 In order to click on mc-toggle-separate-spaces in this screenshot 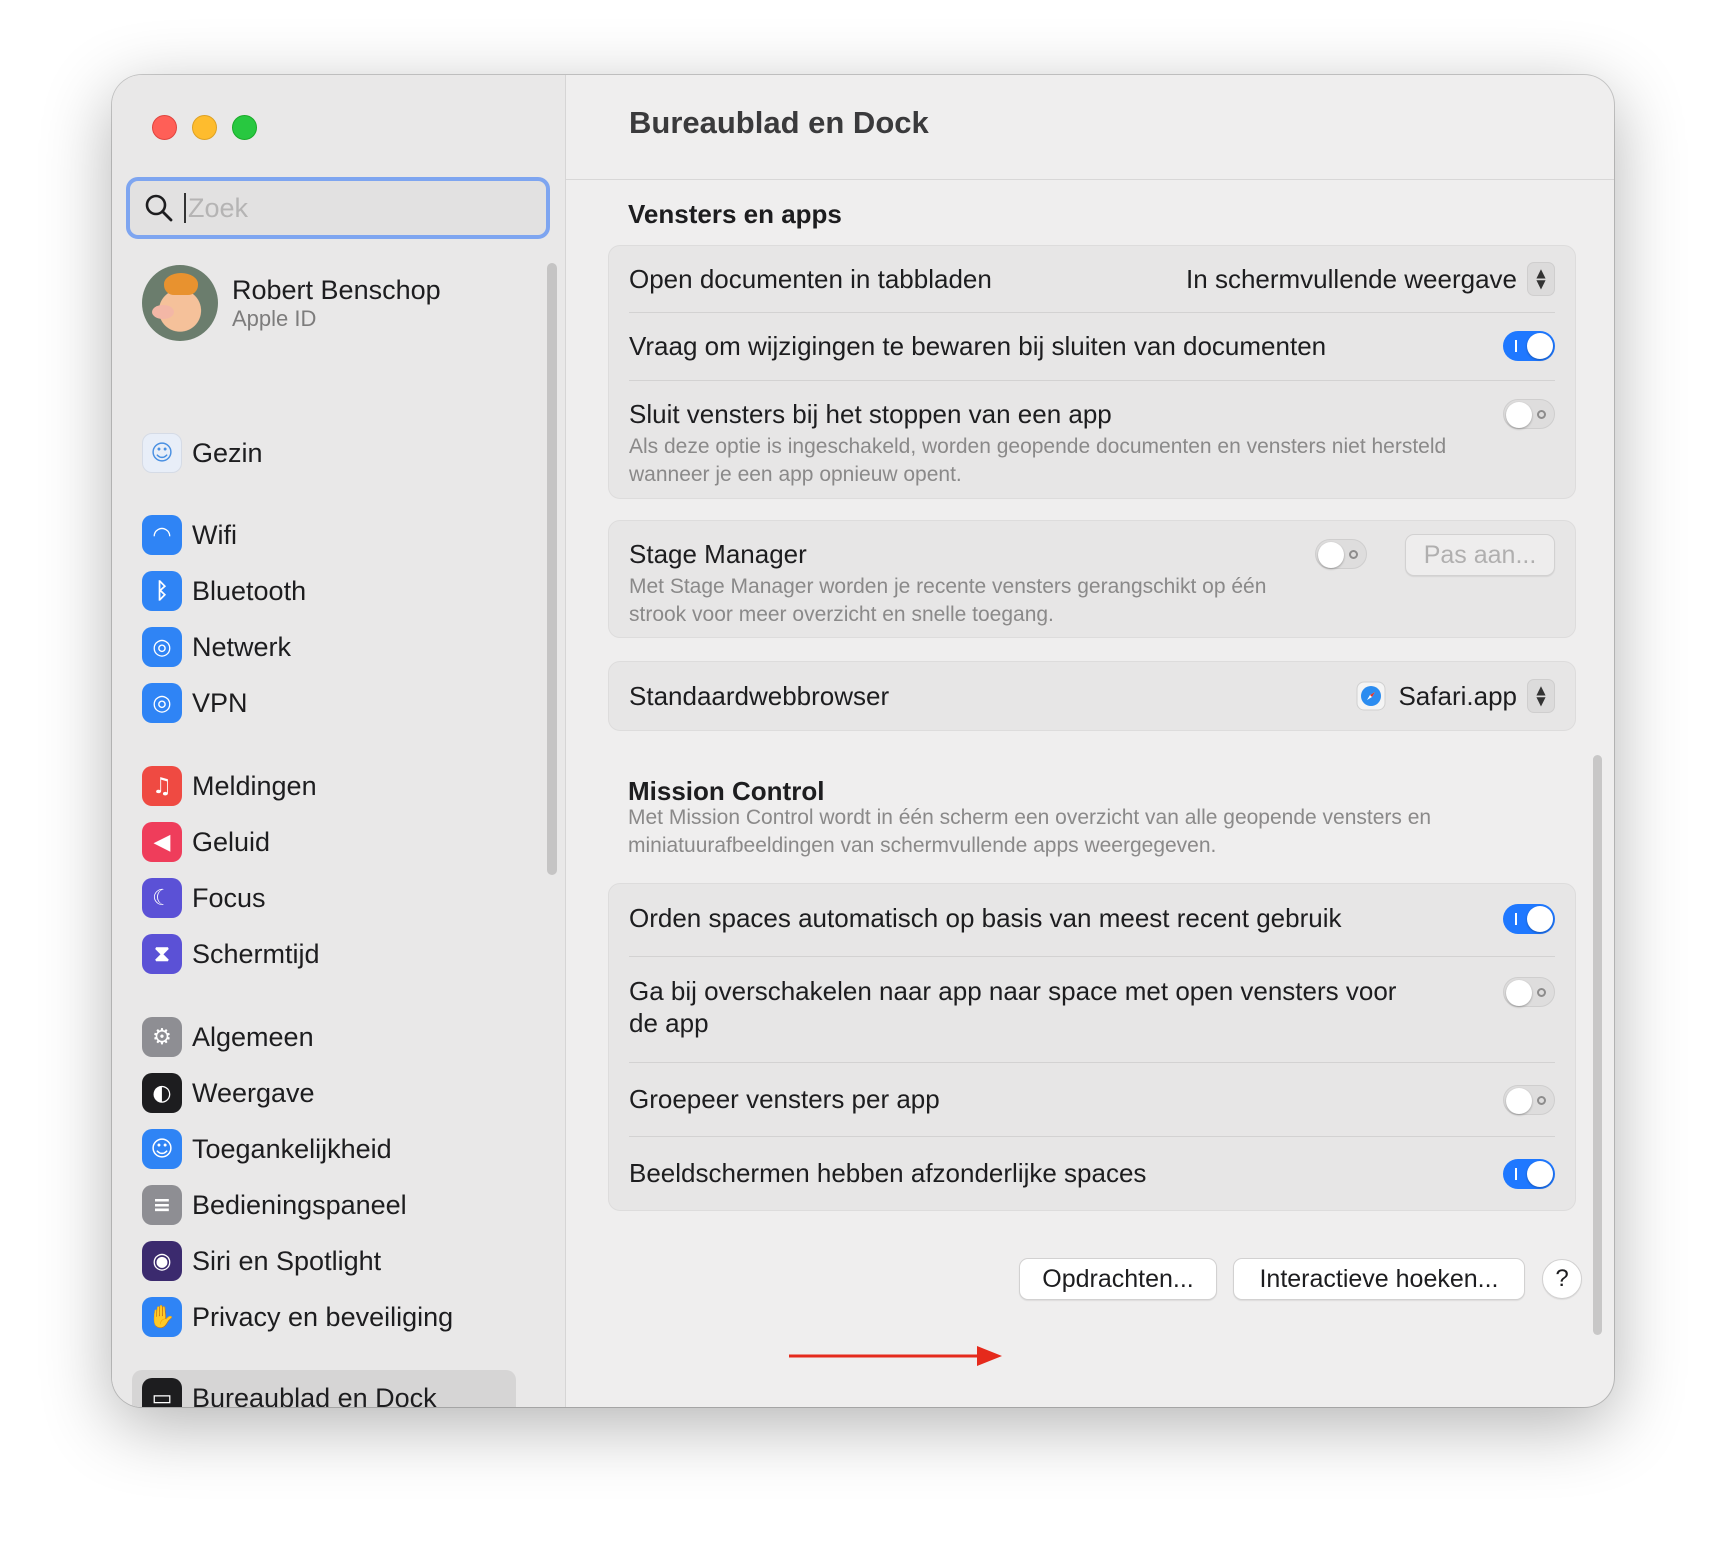, I will do `click(1529, 1174)`.